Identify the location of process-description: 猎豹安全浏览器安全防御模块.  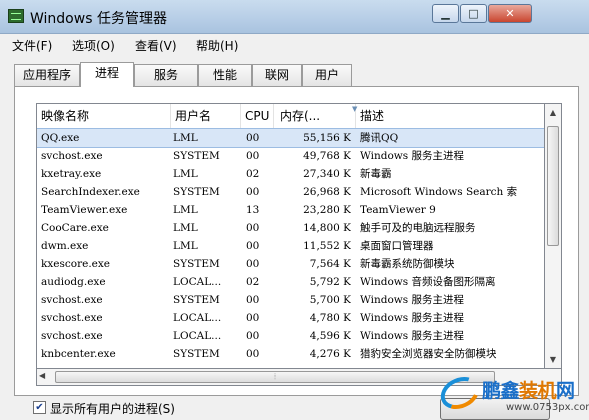
(428, 354).